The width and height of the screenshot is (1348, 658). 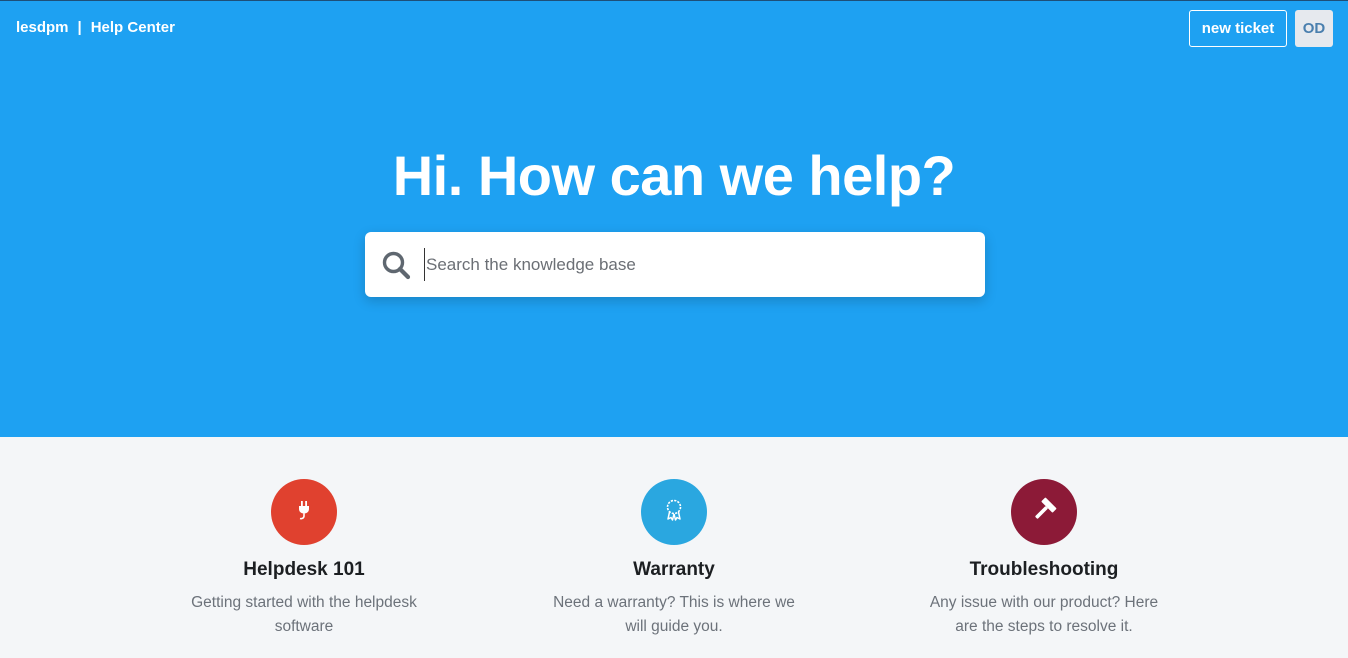 What do you see at coordinates (694, 264) in the screenshot?
I see `search-input` at bounding box center [694, 264].